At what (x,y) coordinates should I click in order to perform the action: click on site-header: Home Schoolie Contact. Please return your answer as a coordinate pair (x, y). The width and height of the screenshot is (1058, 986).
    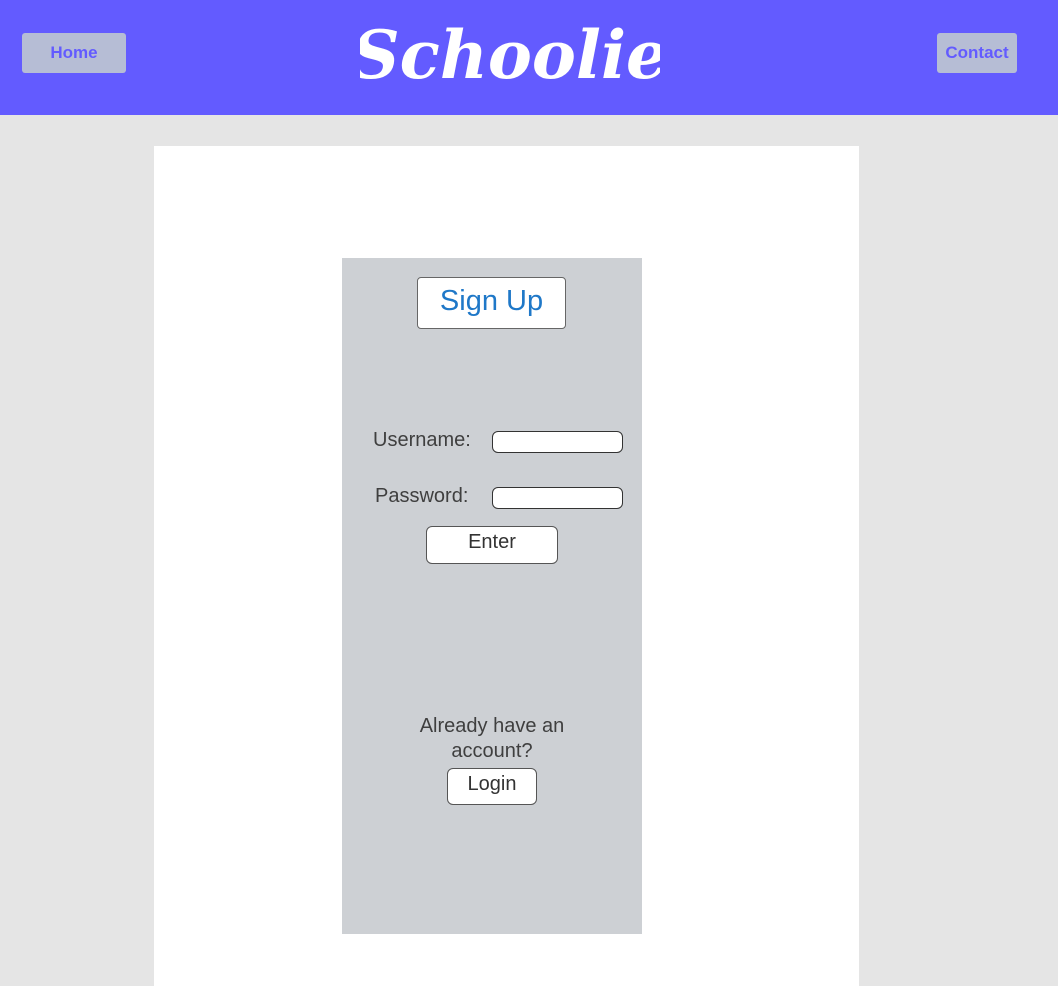
    Looking at the image, I should click on (529, 57).